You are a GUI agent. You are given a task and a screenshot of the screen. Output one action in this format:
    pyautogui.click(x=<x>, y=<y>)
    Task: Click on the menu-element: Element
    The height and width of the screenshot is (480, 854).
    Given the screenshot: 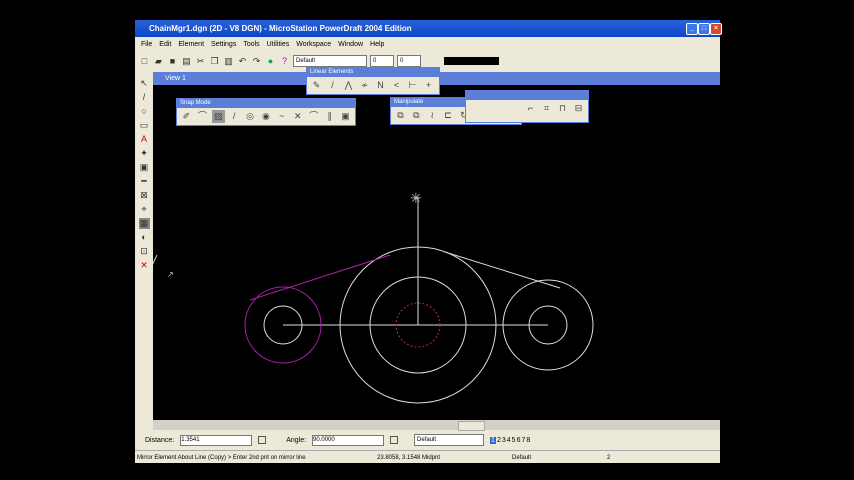 What is the action you would take?
    pyautogui.click(x=191, y=45)
    